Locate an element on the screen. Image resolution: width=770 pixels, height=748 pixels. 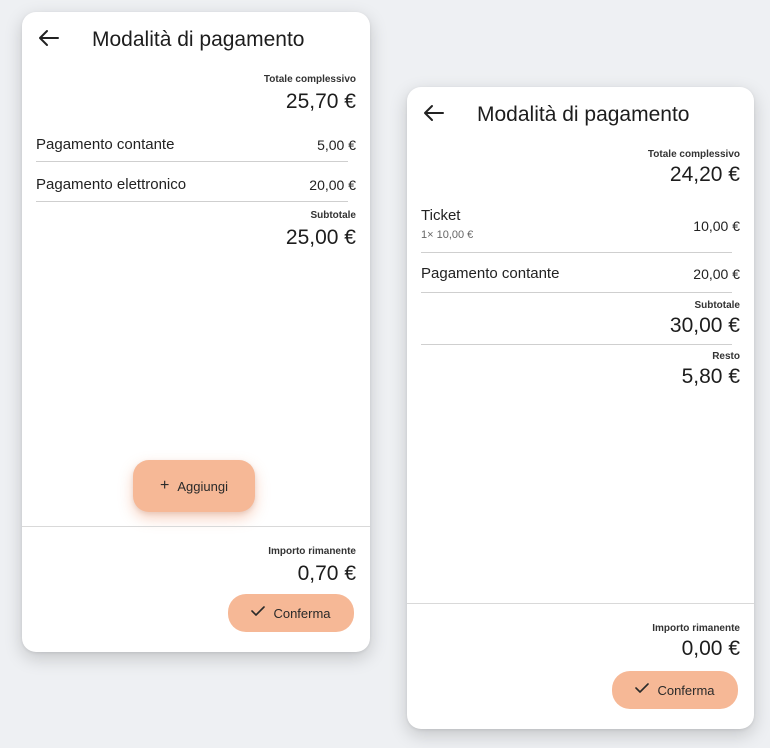
payment-label: Ticket is located at coordinates (441, 215).